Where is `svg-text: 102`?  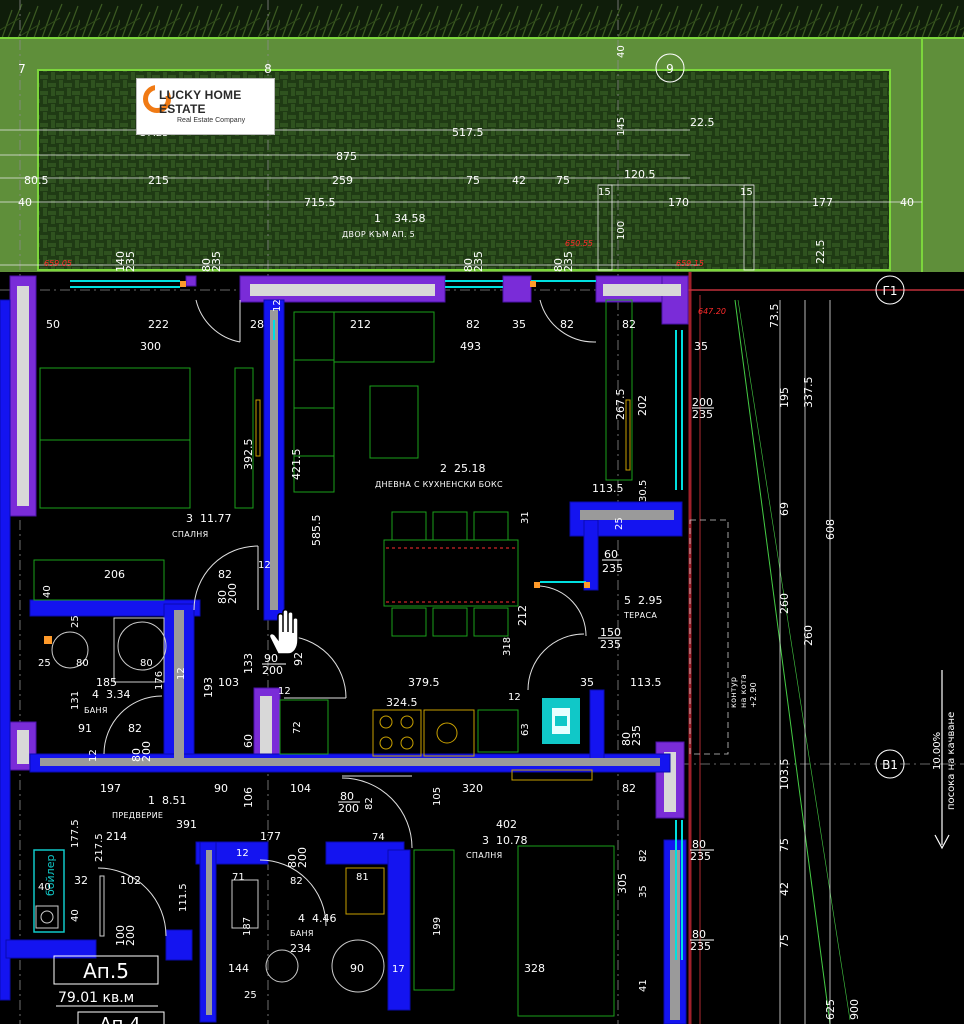 svg-text: 102 is located at coordinates (130, 880).